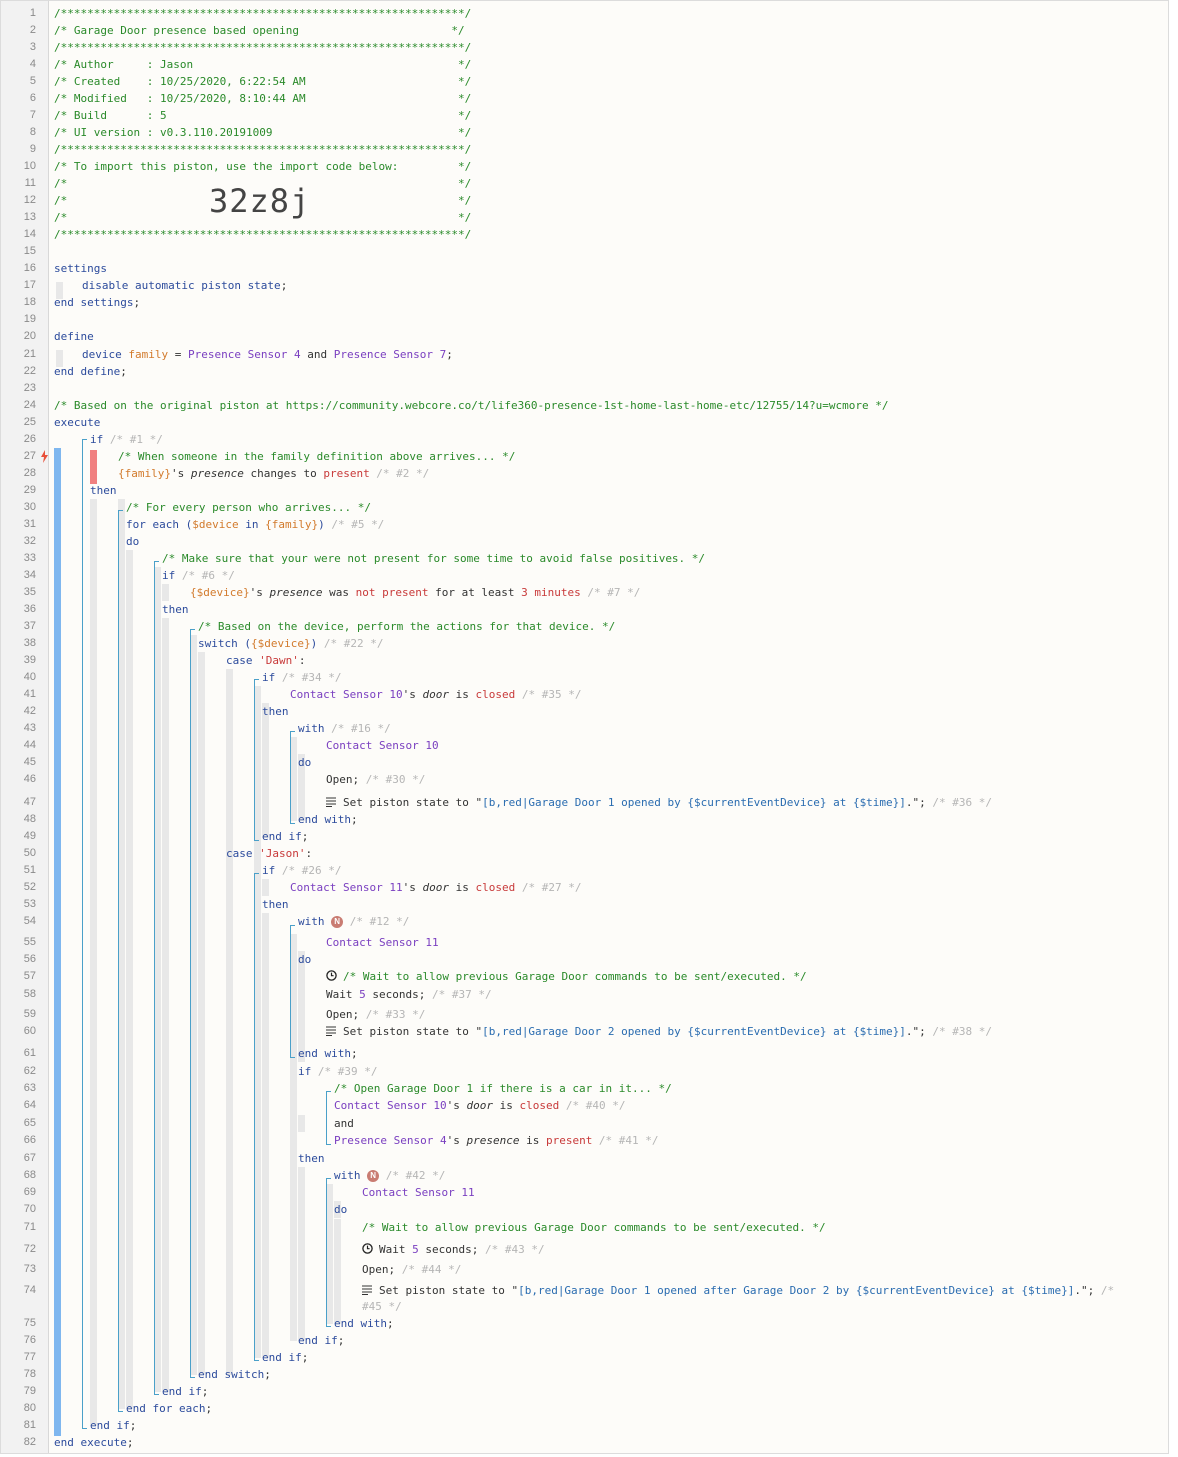  What do you see at coordinates (159, 524) in the screenshot?
I see `code-token: for each (` at bounding box center [159, 524].